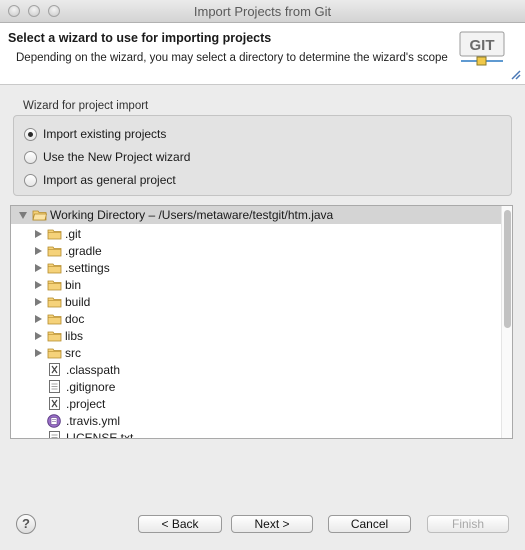 The image size is (525, 550). I want to click on title-bar: Import Projects from Git, so click(262, 11).